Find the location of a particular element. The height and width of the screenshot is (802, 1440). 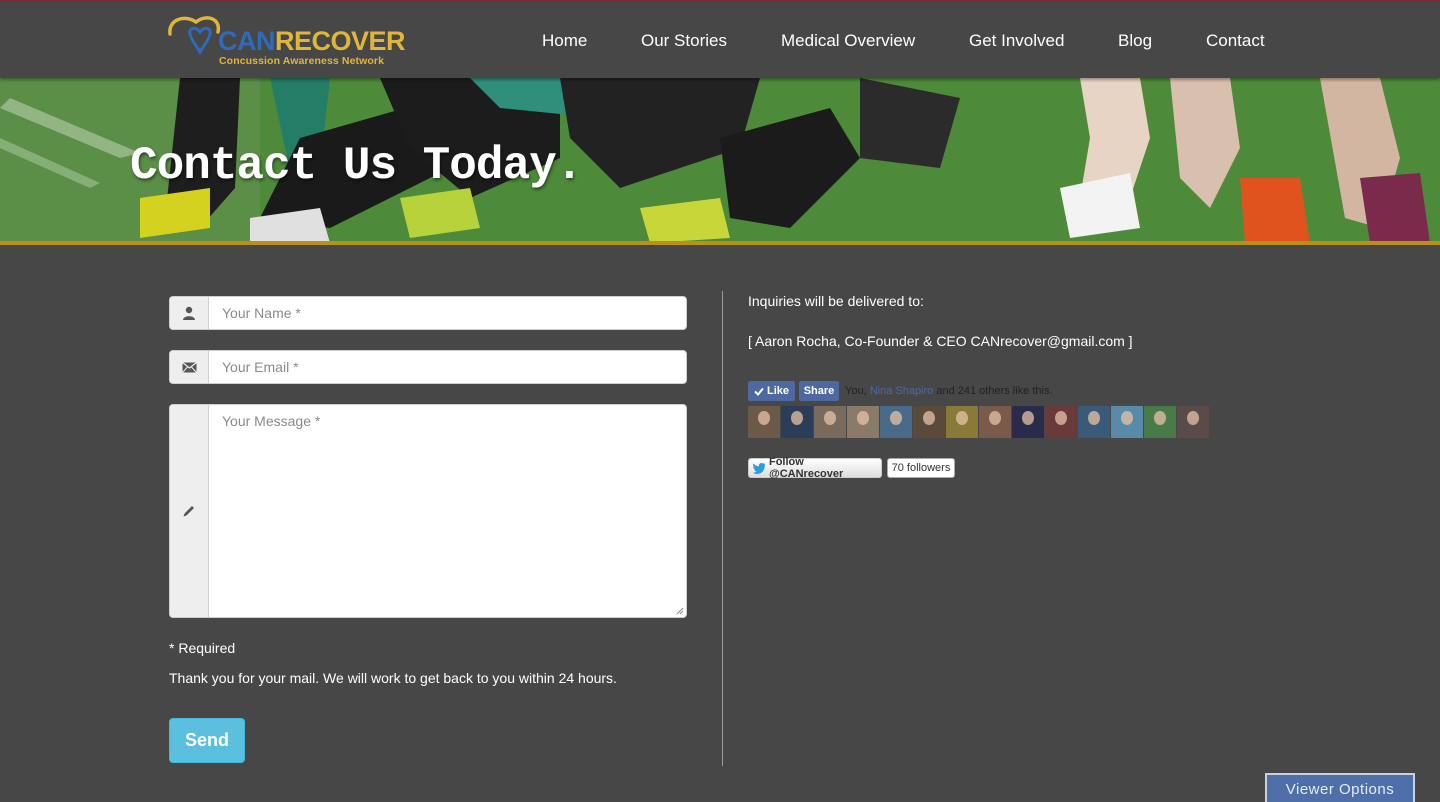

email-placeholder: Your Email * is located at coordinates (260, 367).